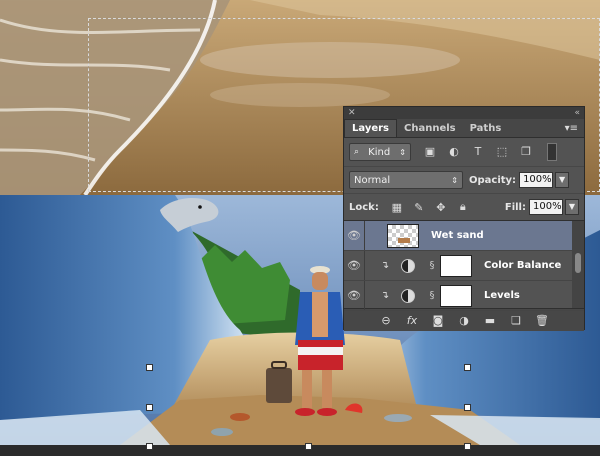  Describe the element at coordinates (438, 320) in the screenshot. I see `mask-icon: ◙` at that location.